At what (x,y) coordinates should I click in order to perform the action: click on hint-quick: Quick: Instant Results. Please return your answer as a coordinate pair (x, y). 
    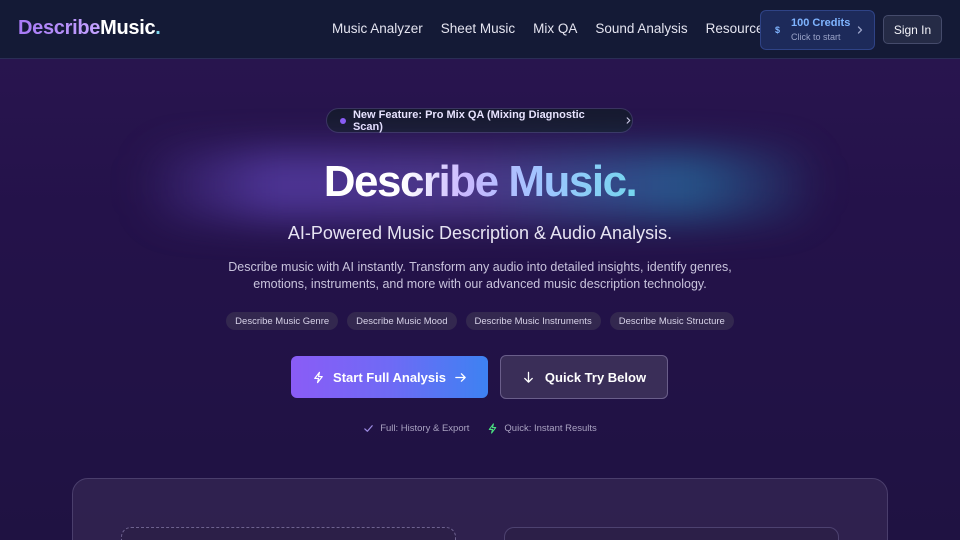
    Looking at the image, I should click on (542, 428).